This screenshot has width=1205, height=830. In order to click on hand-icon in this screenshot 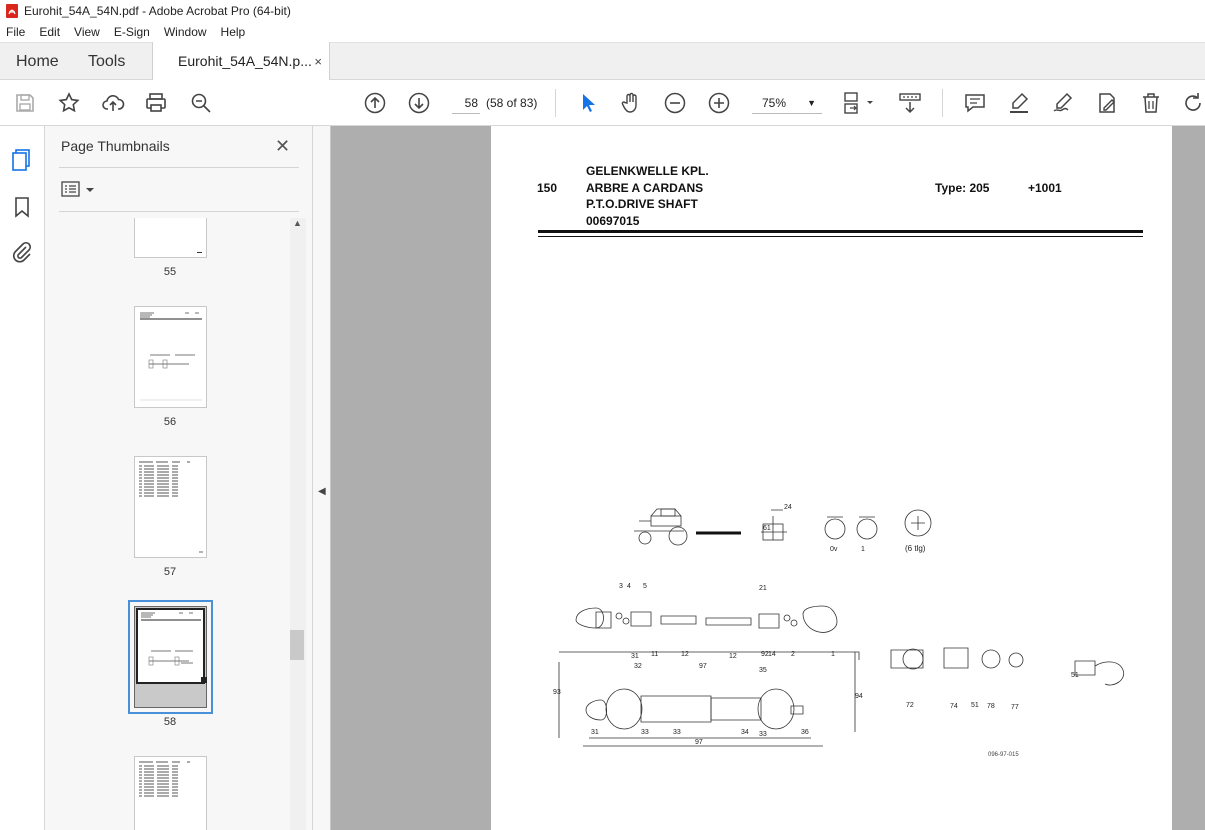, I will do `click(631, 103)`.